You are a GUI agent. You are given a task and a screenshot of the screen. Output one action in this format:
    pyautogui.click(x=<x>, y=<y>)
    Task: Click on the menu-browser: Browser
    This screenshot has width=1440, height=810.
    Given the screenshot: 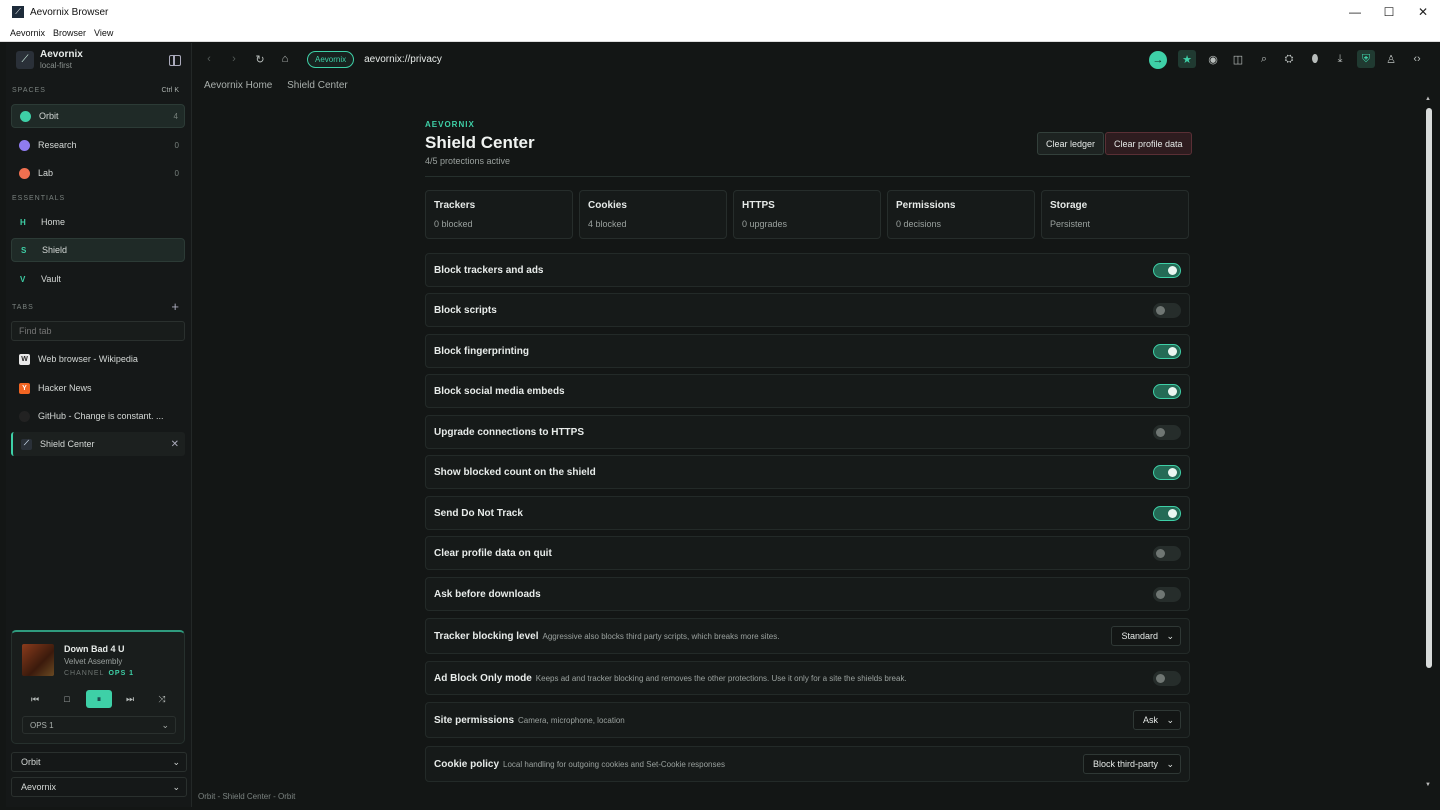 What is the action you would take?
    pyautogui.click(x=69, y=33)
    